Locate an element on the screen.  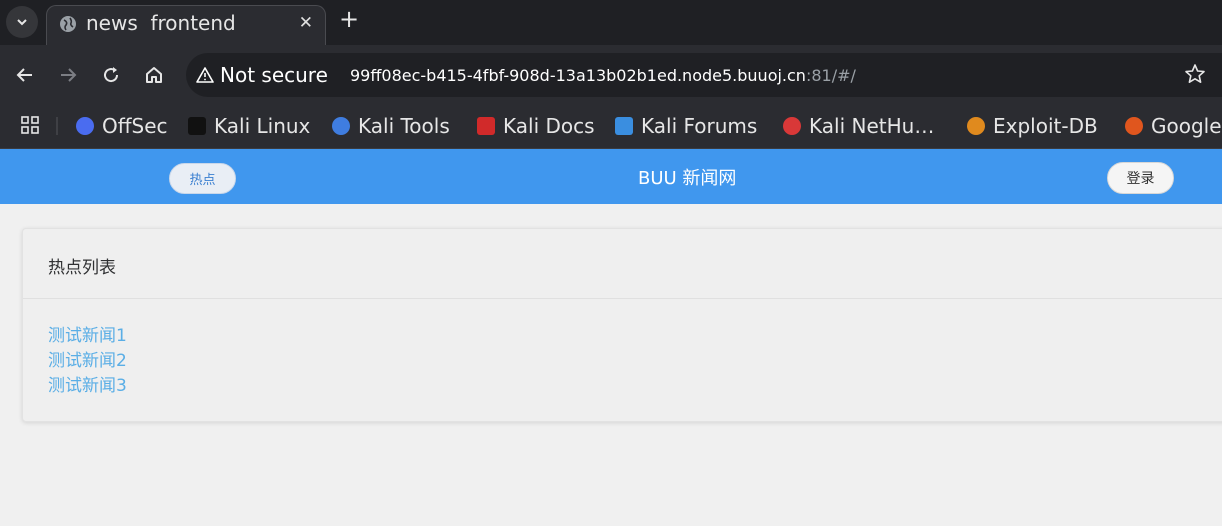
bookmark-label: Kali Forums is located at coordinates (699, 126).